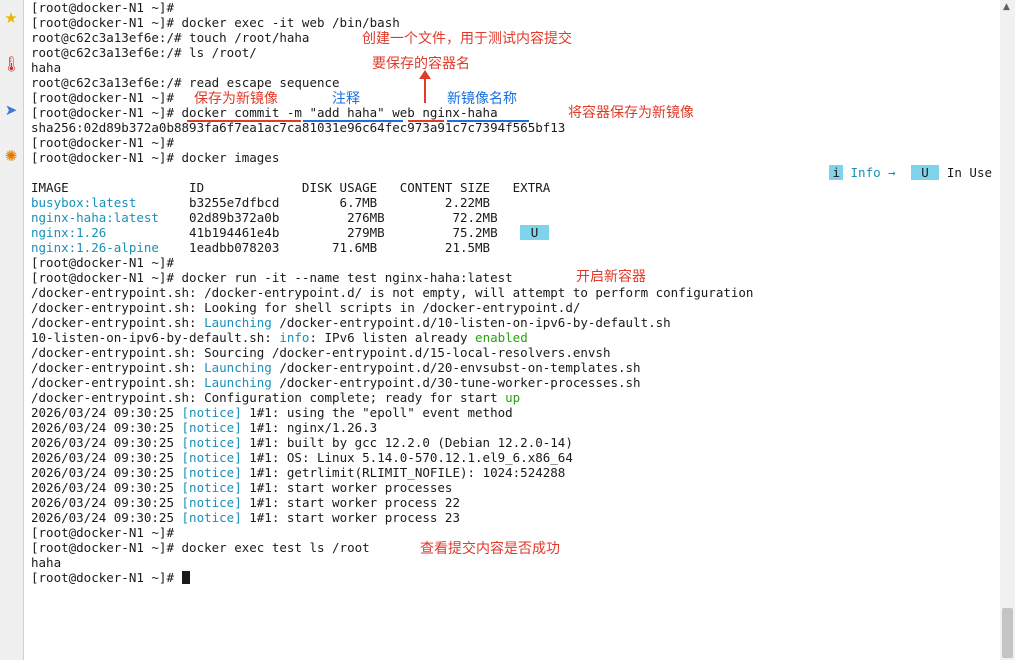  What do you see at coordinates (144, 52) in the screenshot?
I see `terminal-line: root@c62c3a13ef6e:/# ls /root/` at bounding box center [144, 52].